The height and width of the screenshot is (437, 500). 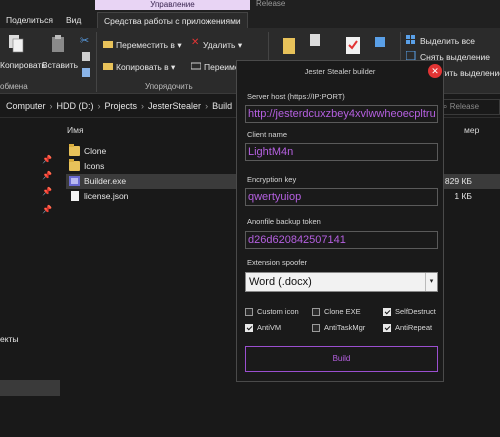 What do you see at coordinates (341, 240) in the screenshot?
I see `anonfile-token-input: d26d620842507141` at bounding box center [341, 240].